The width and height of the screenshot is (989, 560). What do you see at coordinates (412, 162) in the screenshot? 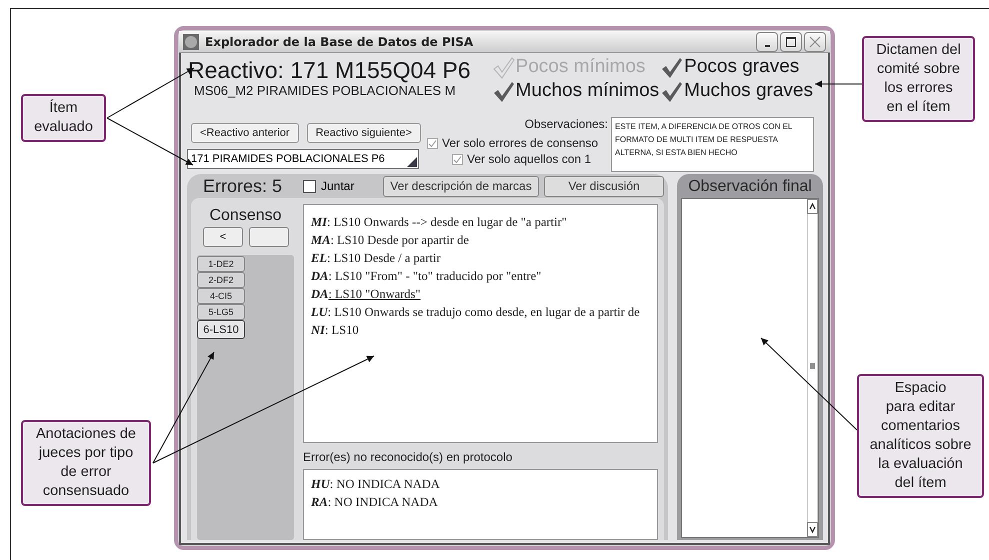
I see `caret-icon` at bounding box center [412, 162].